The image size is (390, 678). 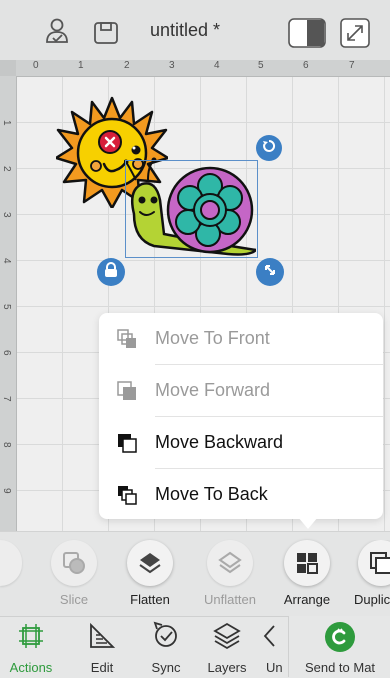 I want to click on nav-label: Sync, so click(x=166, y=667).